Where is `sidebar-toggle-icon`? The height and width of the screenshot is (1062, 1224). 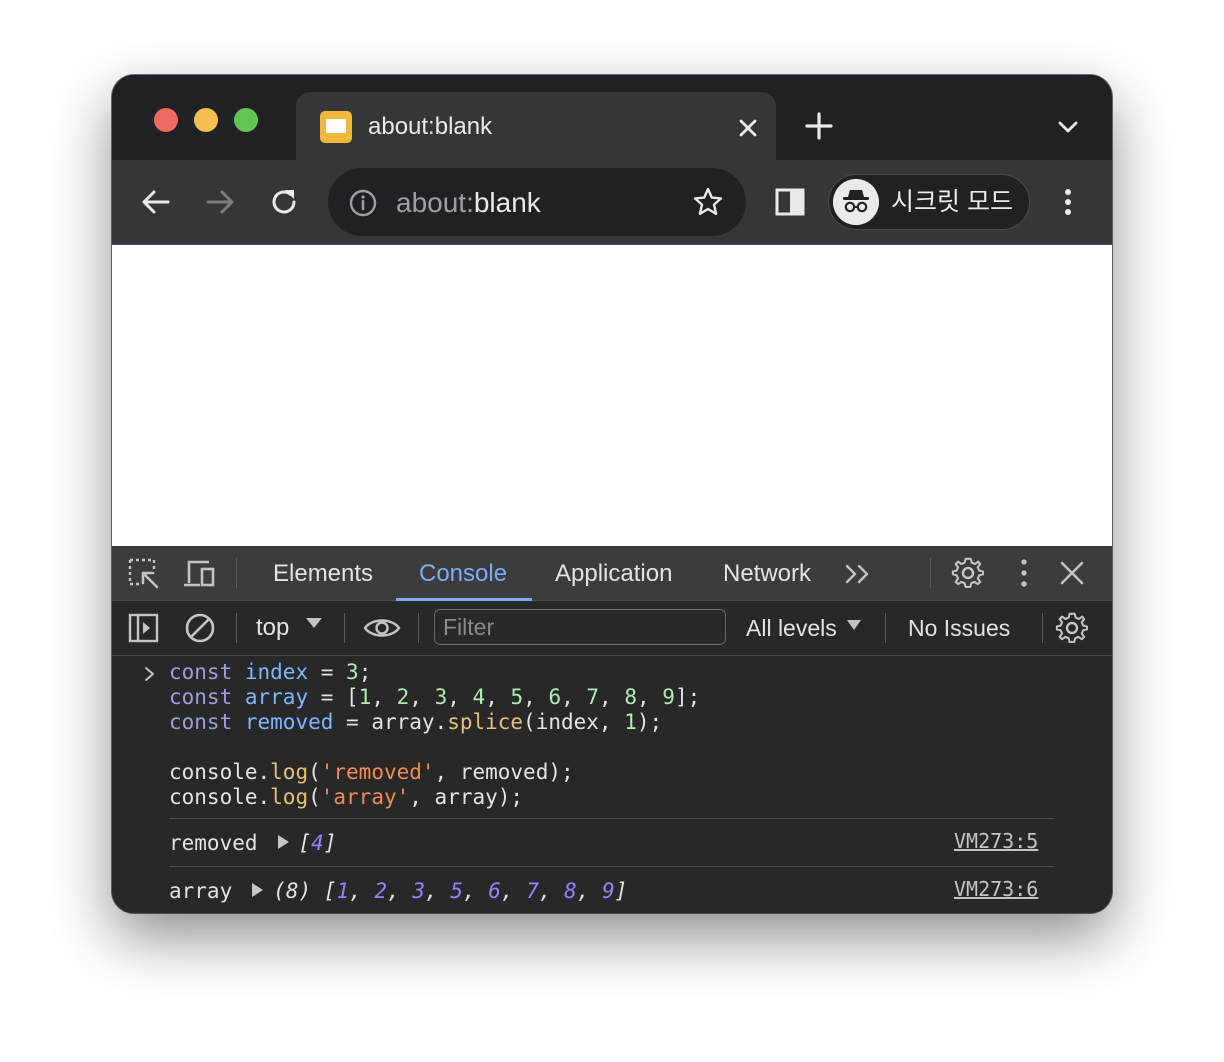 sidebar-toggle-icon is located at coordinates (144, 628).